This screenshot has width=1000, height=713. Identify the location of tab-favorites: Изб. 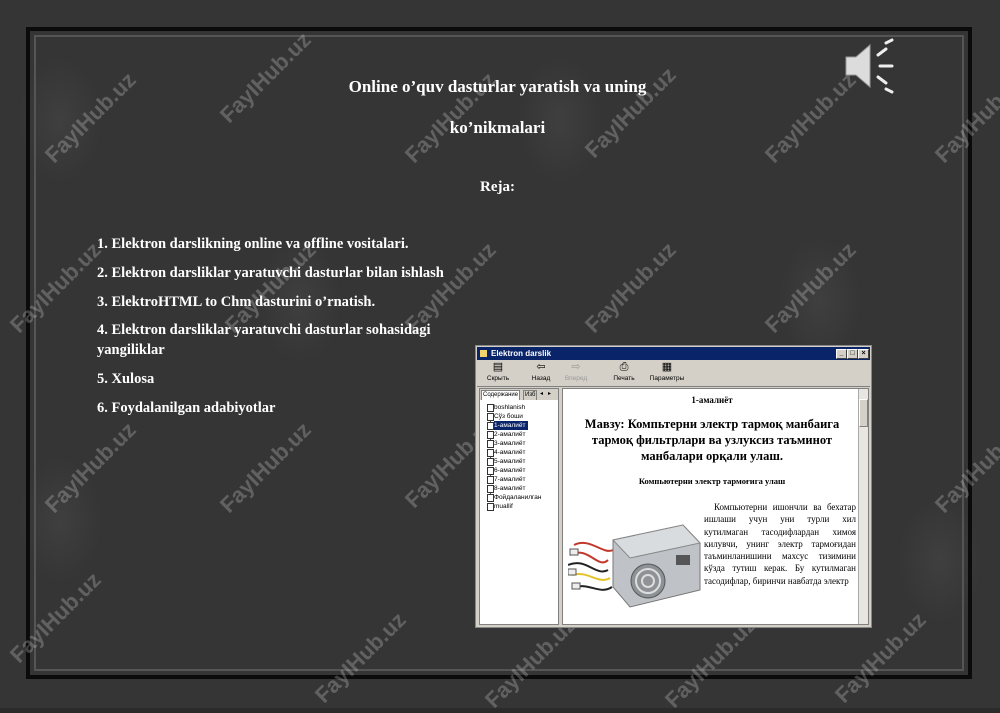
(530, 395).